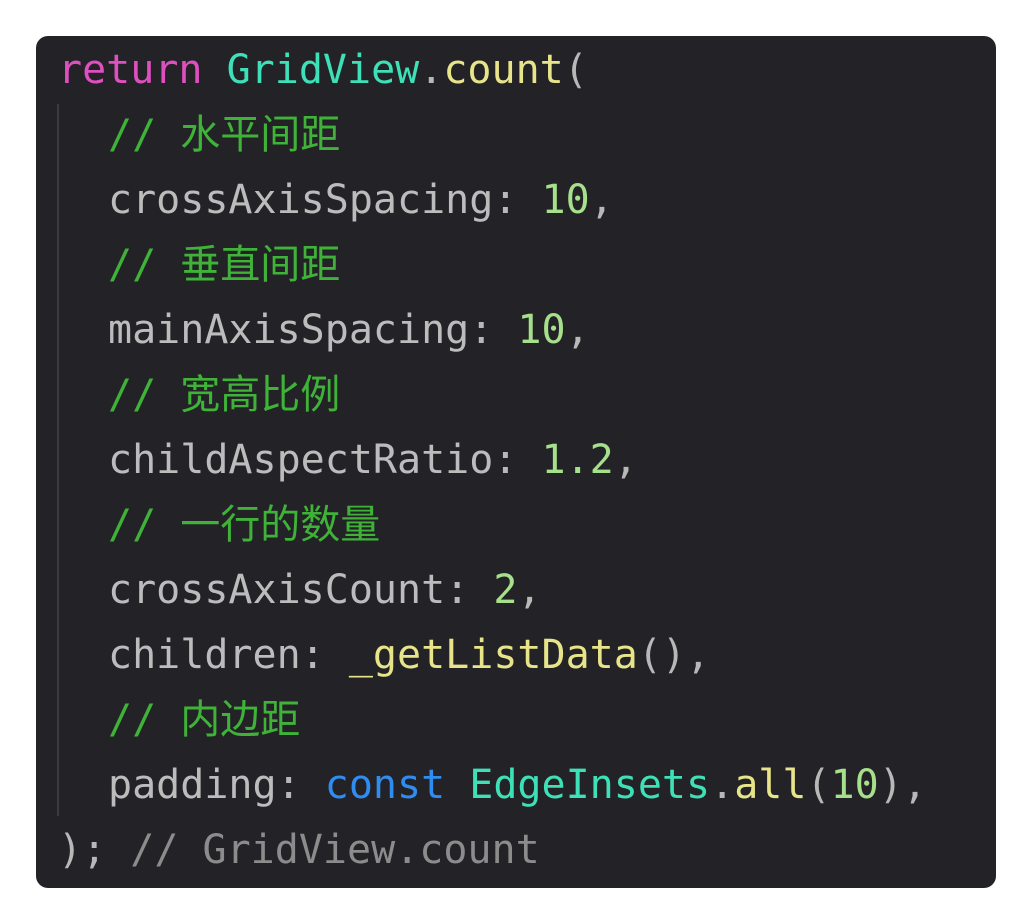 The image size is (1032, 924). I want to click on property-name: crossAxisCount, so click(277, 590).